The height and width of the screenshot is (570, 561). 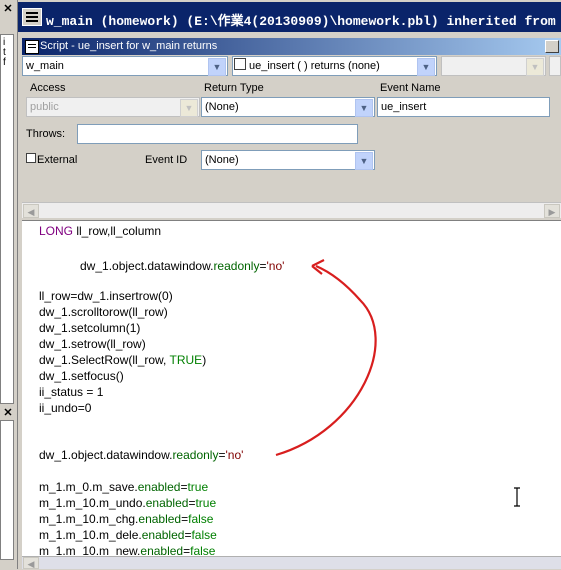 I want to click on annotation-arrow, so click(x=326, y=358).